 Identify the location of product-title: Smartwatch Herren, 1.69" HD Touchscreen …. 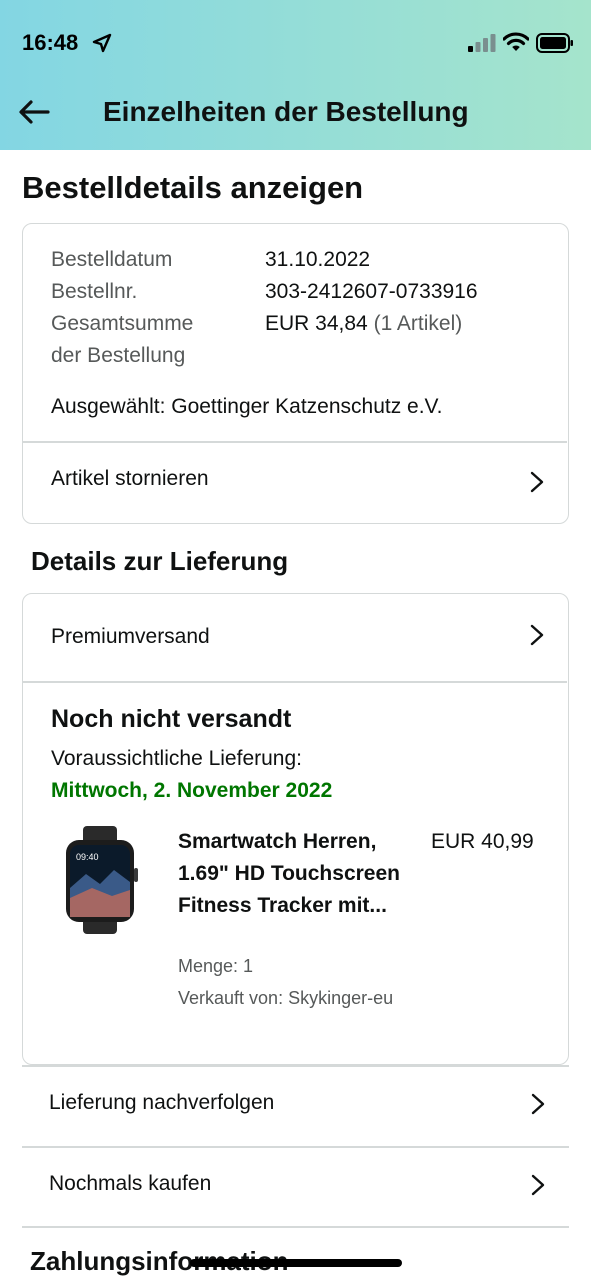
(298, 874).